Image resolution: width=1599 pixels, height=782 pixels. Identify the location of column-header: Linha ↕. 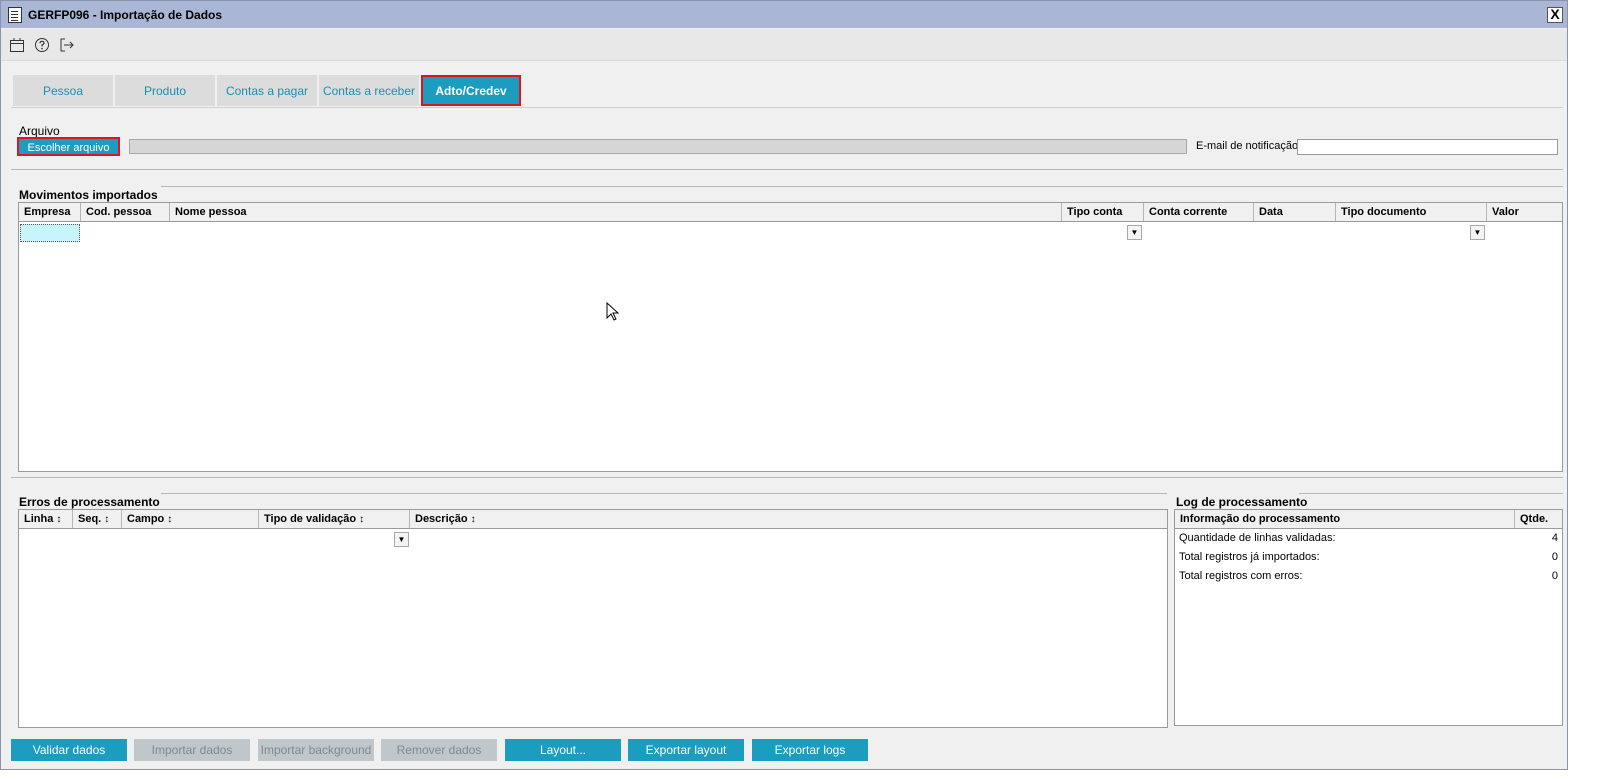
(46, 519).